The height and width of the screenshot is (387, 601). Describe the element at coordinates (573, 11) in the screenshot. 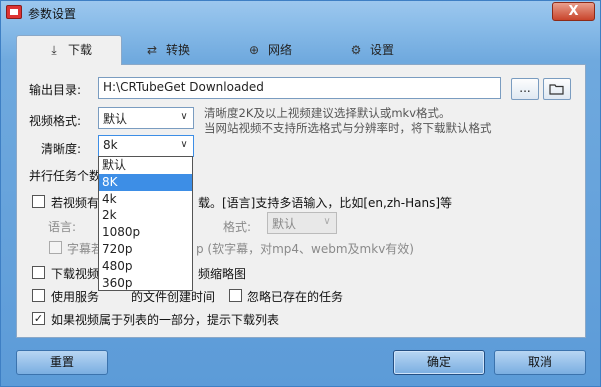

I see `close-button: X` at that location.